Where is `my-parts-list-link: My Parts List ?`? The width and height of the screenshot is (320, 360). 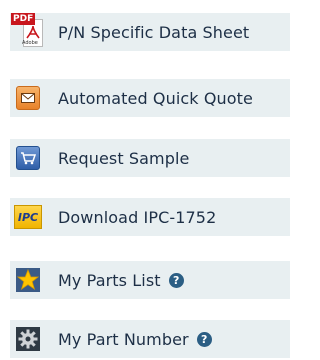
my-parts-list-link: My Parts List ? is located at coordinates (150, 280).